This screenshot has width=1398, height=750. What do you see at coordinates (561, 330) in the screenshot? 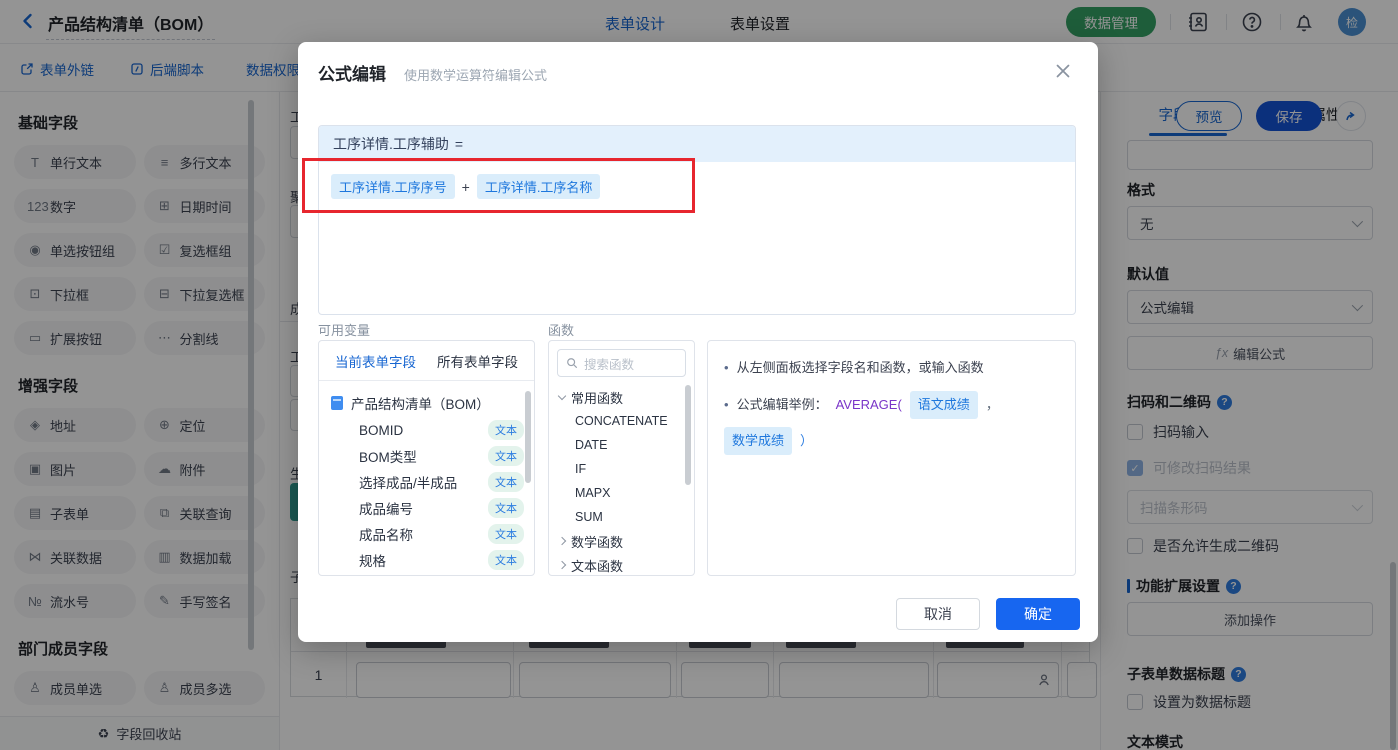
I see `functions-label: 函数` at bounding box center [561, 330].